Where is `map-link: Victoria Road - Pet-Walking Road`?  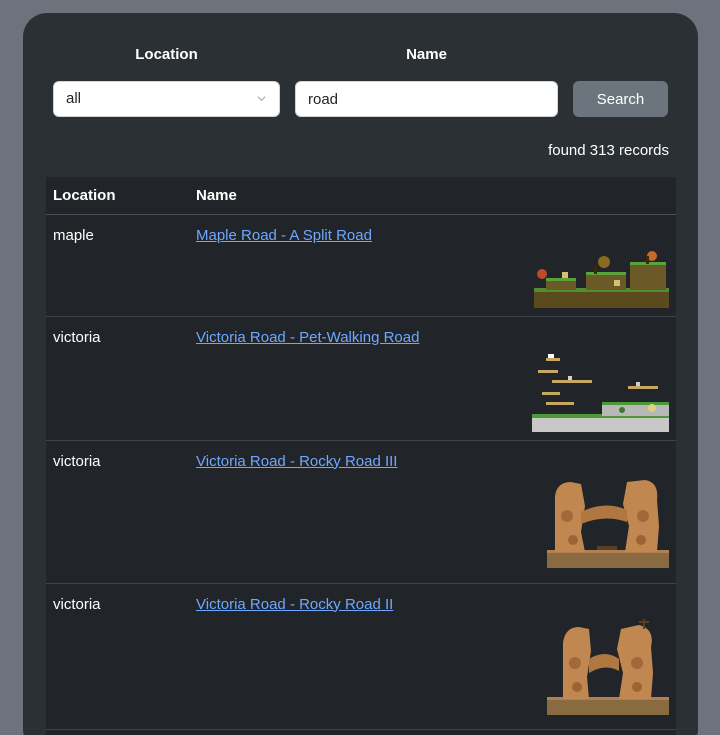 map-link: Victoria Road - Pet-Walking Road is located at coordinates (307, 337).